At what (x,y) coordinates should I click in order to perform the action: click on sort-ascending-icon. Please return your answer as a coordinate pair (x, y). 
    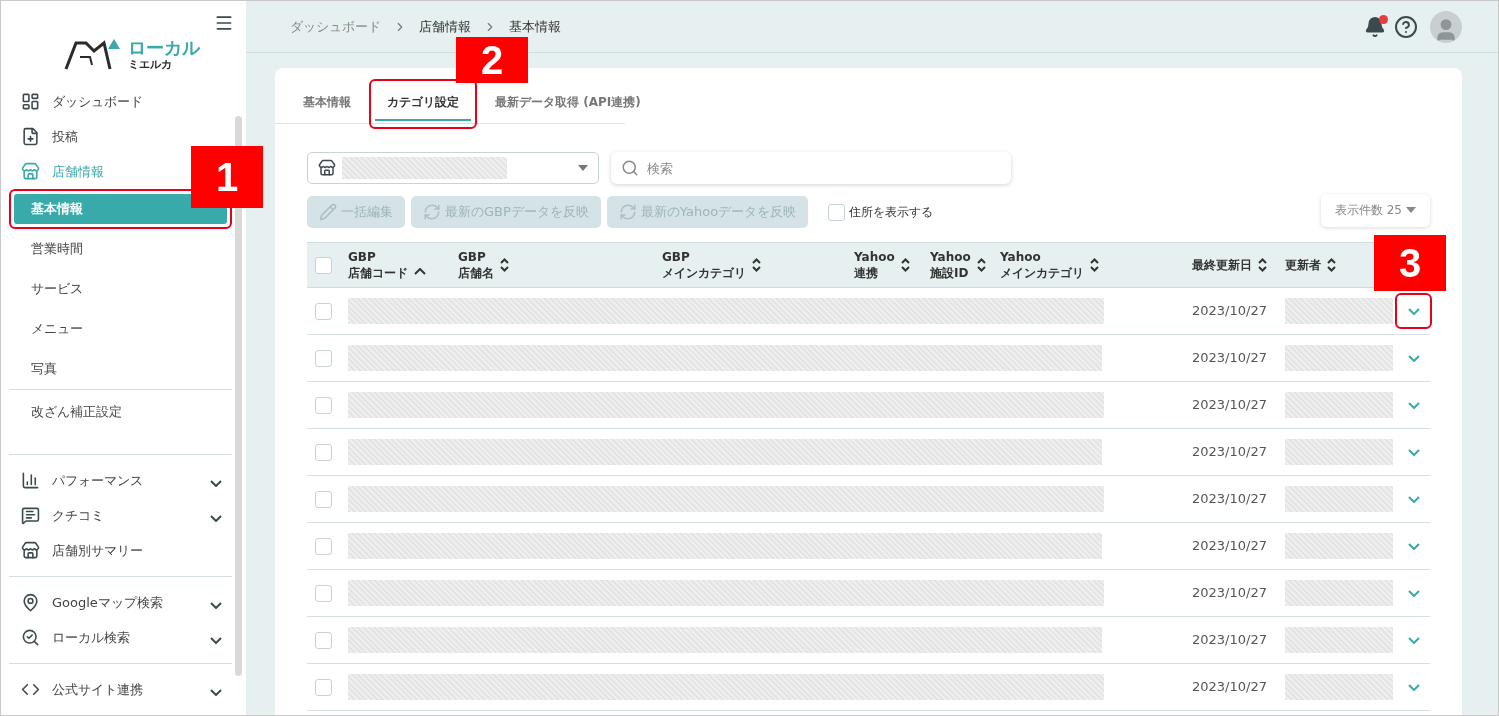
    Looking at the image, I should click on (420, 271).